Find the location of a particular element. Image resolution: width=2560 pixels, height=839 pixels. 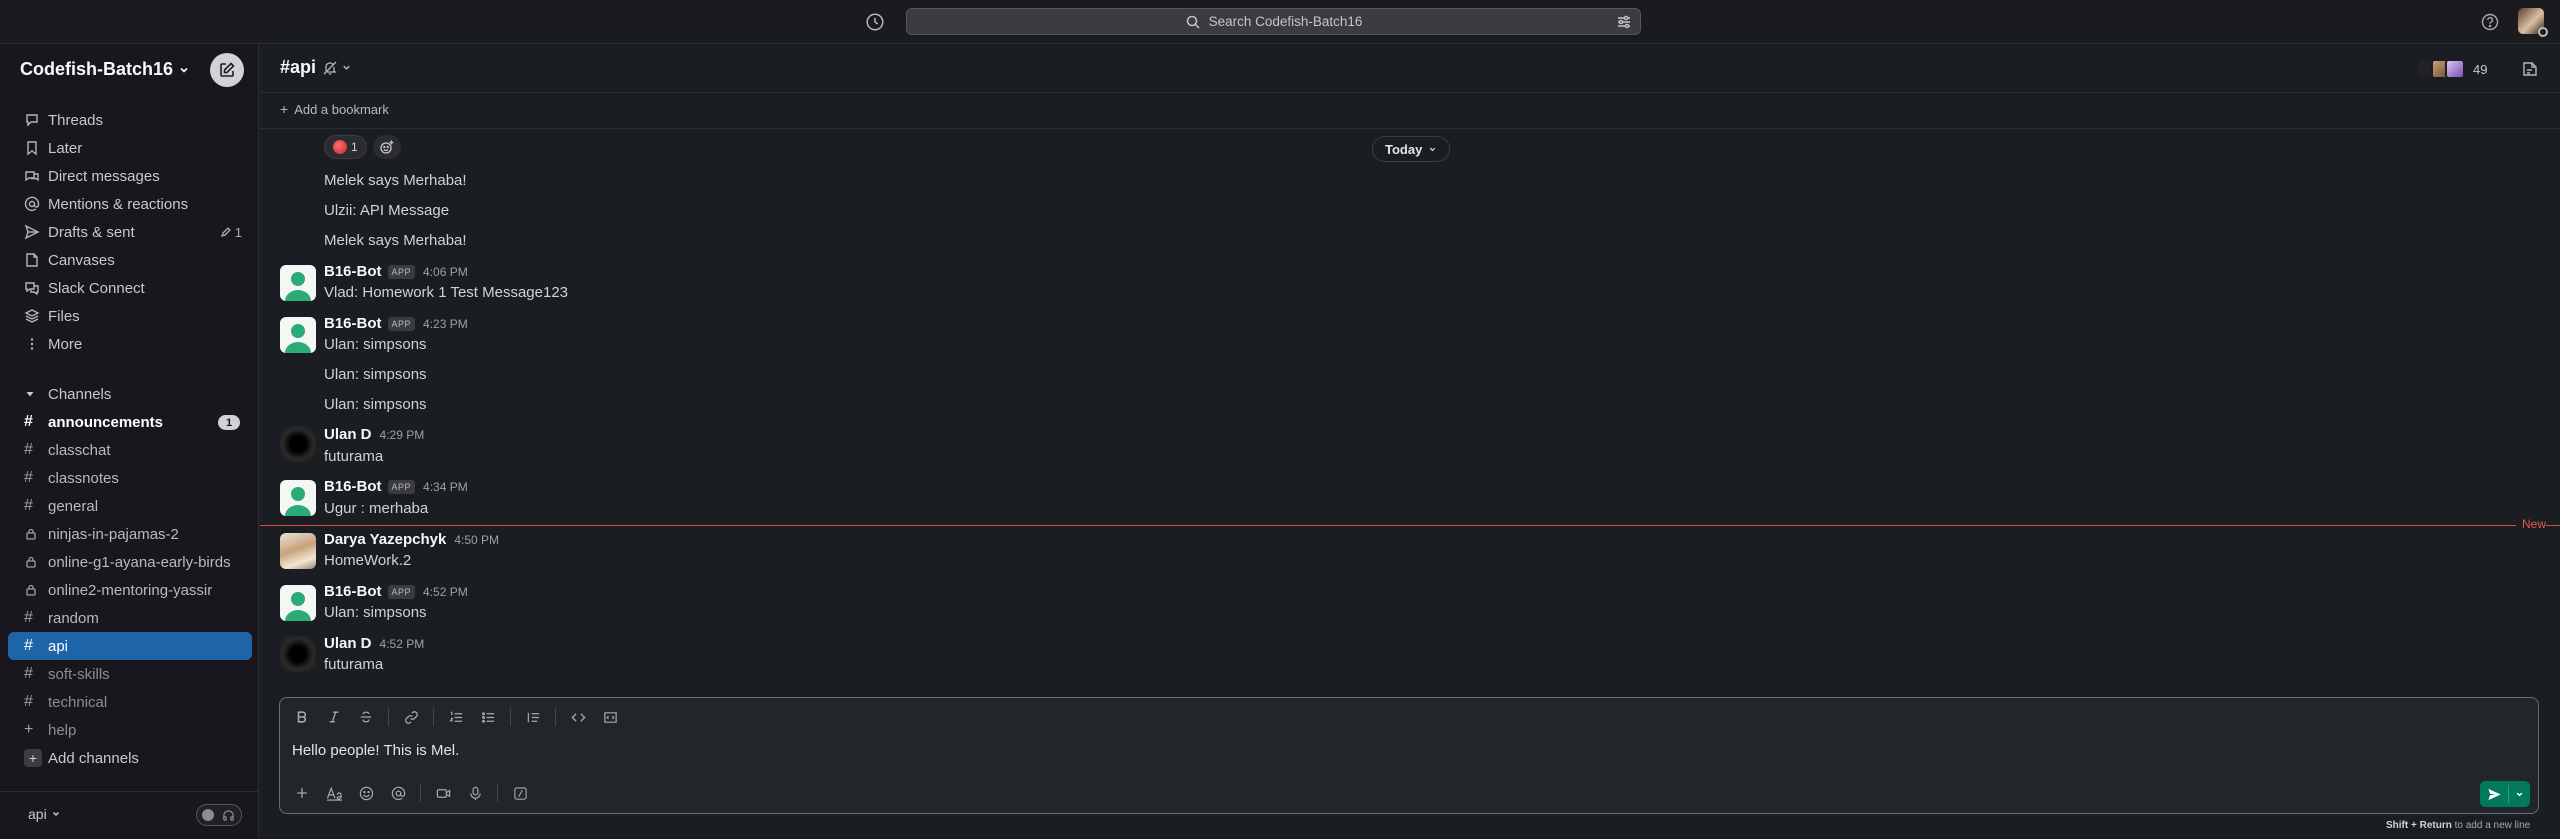

sidebar-item-help: + help is located at coordinates (130, 730).